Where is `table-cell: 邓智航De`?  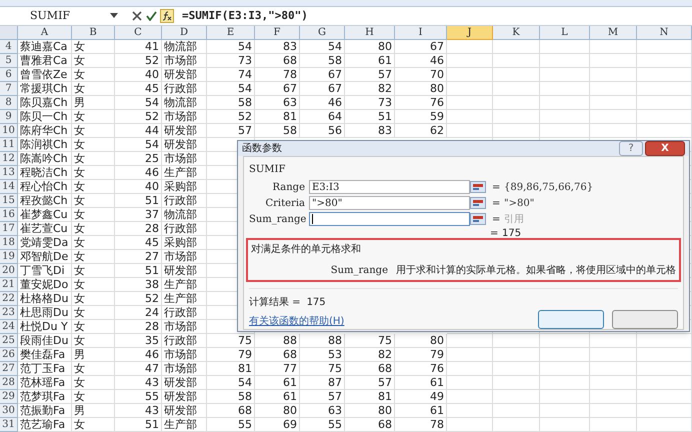 table-cell: 邓智航De is located at coordinates (45, 257).